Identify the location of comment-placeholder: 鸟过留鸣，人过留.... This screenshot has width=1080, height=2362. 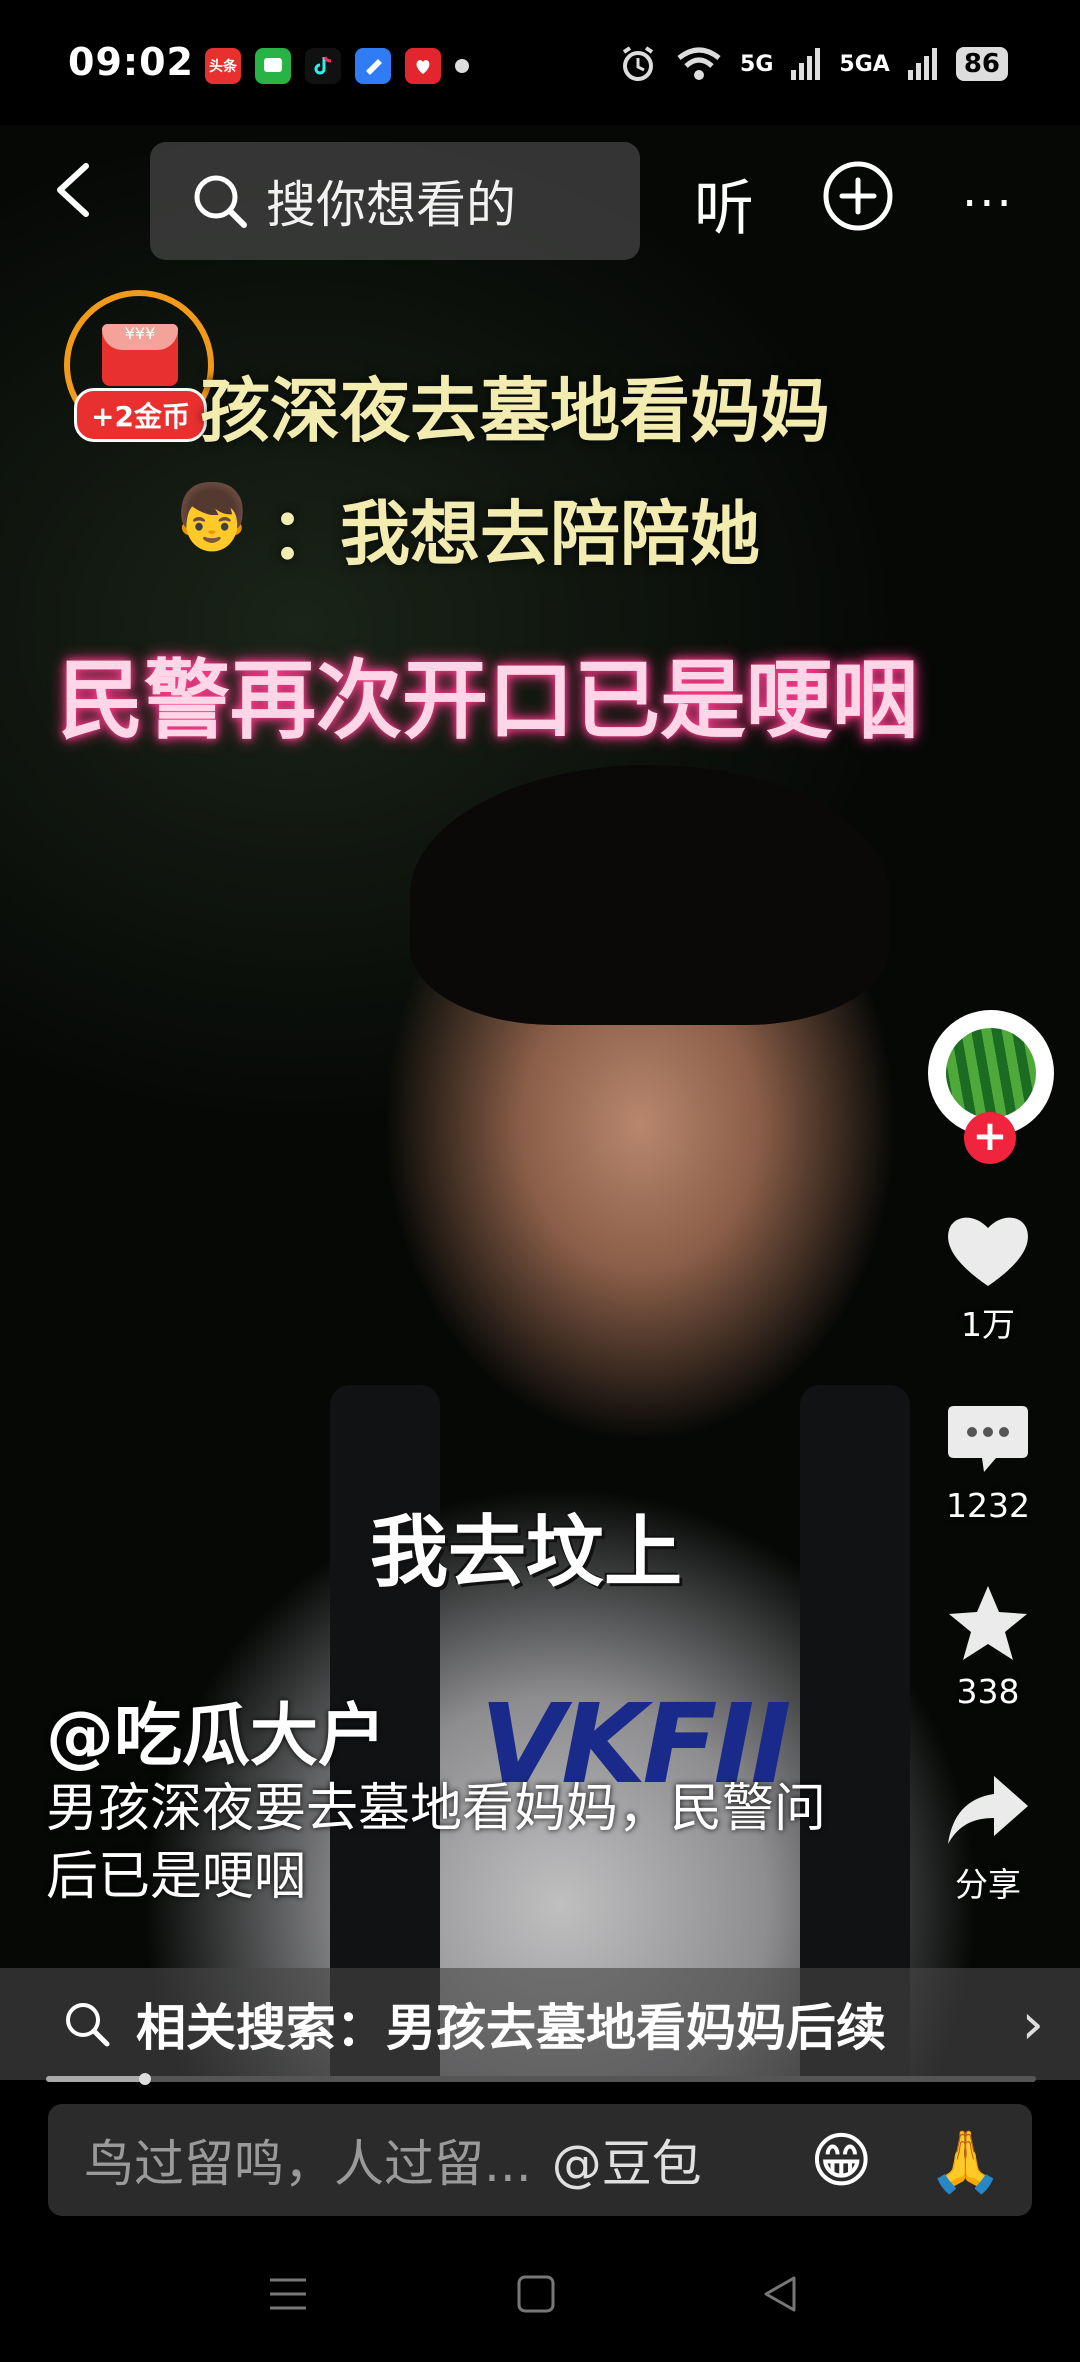
(308, 2164).